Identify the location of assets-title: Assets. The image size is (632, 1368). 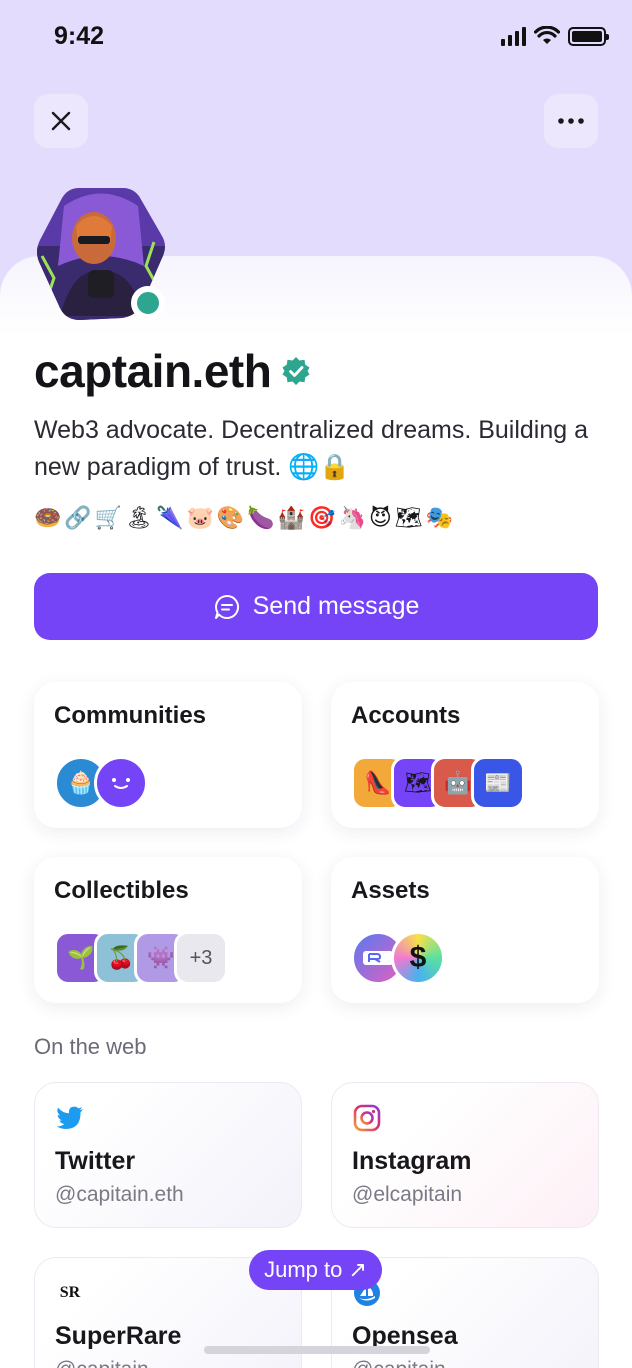
(390, 890).